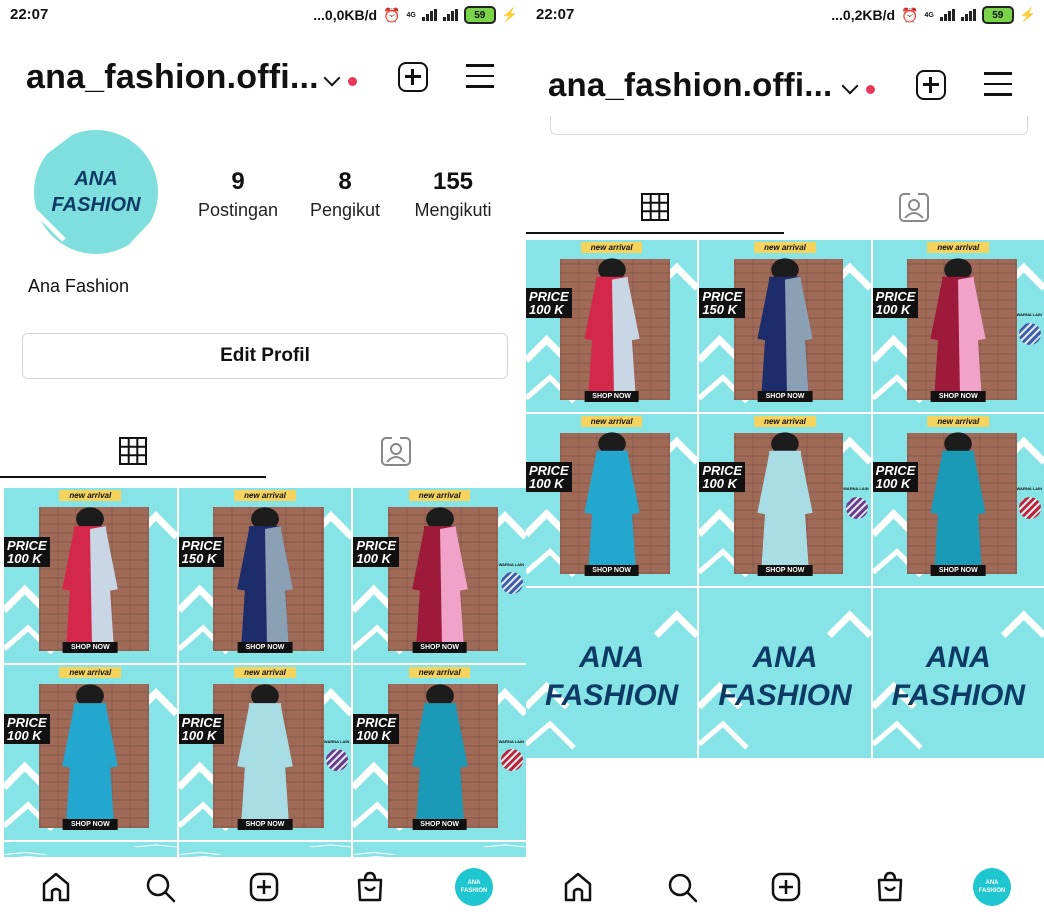  Describe the element at coordinates (611, 677) in the screenshot. I see `brand-post-text: ANA FASHION` at that location.